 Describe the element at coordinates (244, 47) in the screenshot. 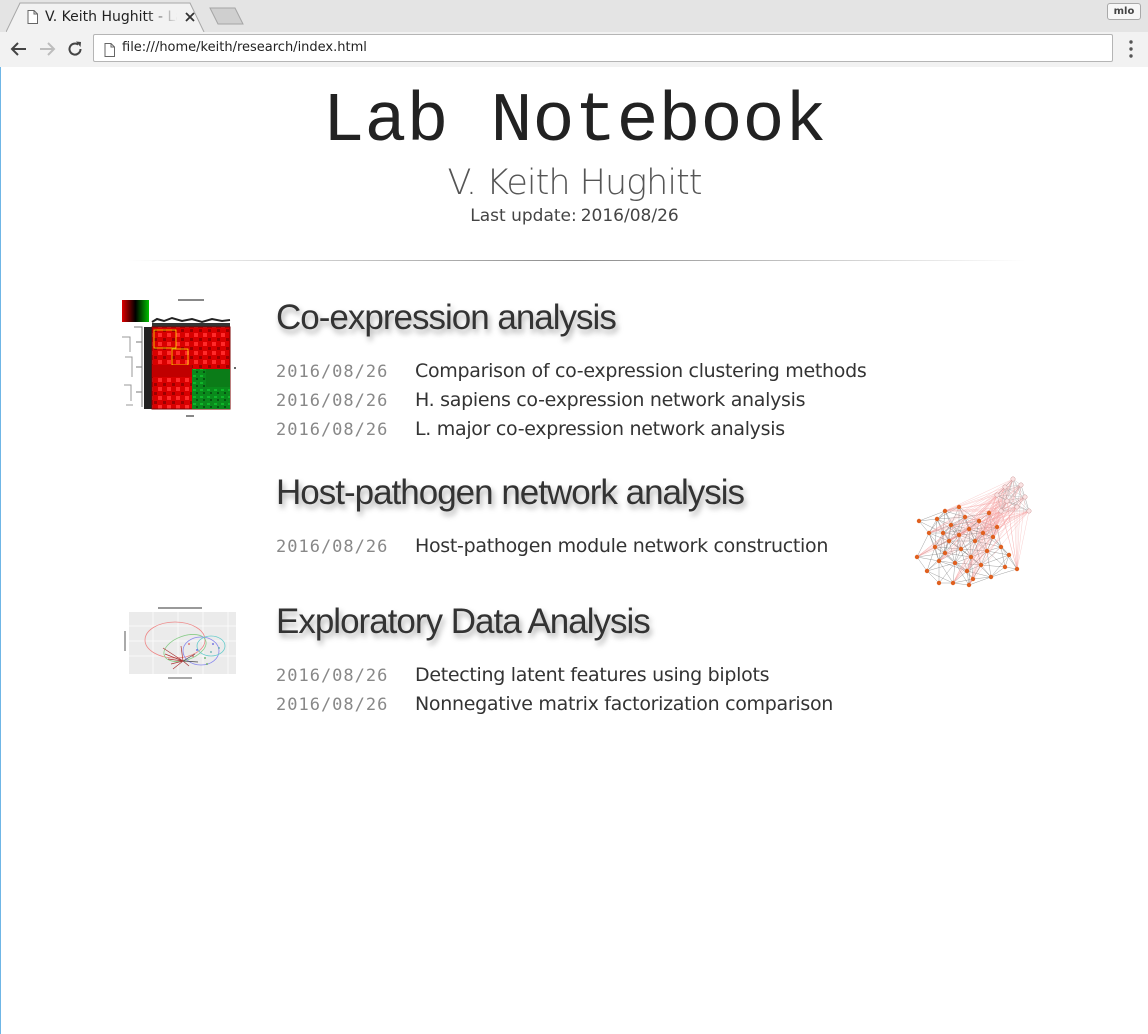

I see `url-text: file:///home/keith/research/index.html` at that location.